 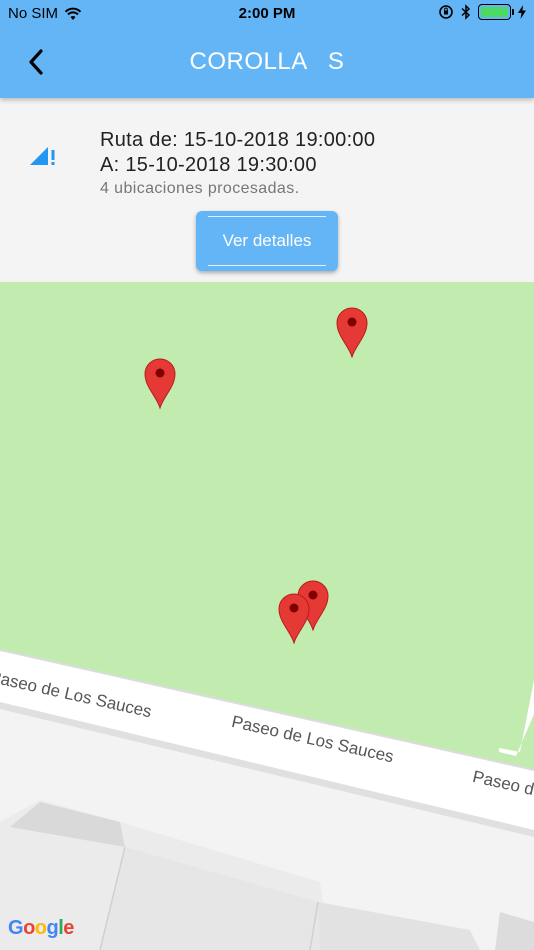 I want to click on route-from: Ruta de: 15-10-2018 19:00:00, so click(x=238, y=140).